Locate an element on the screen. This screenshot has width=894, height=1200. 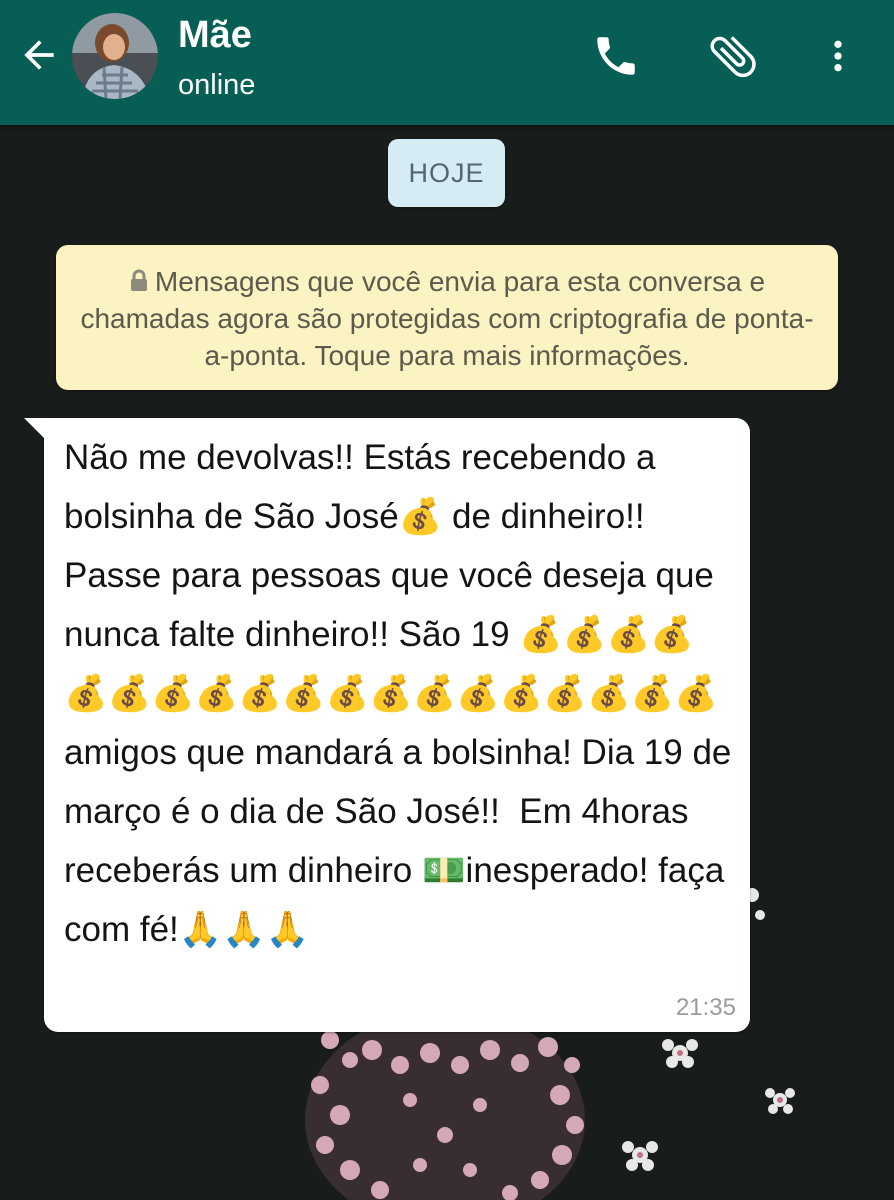
attach-button is located at coordinates (733, 56).